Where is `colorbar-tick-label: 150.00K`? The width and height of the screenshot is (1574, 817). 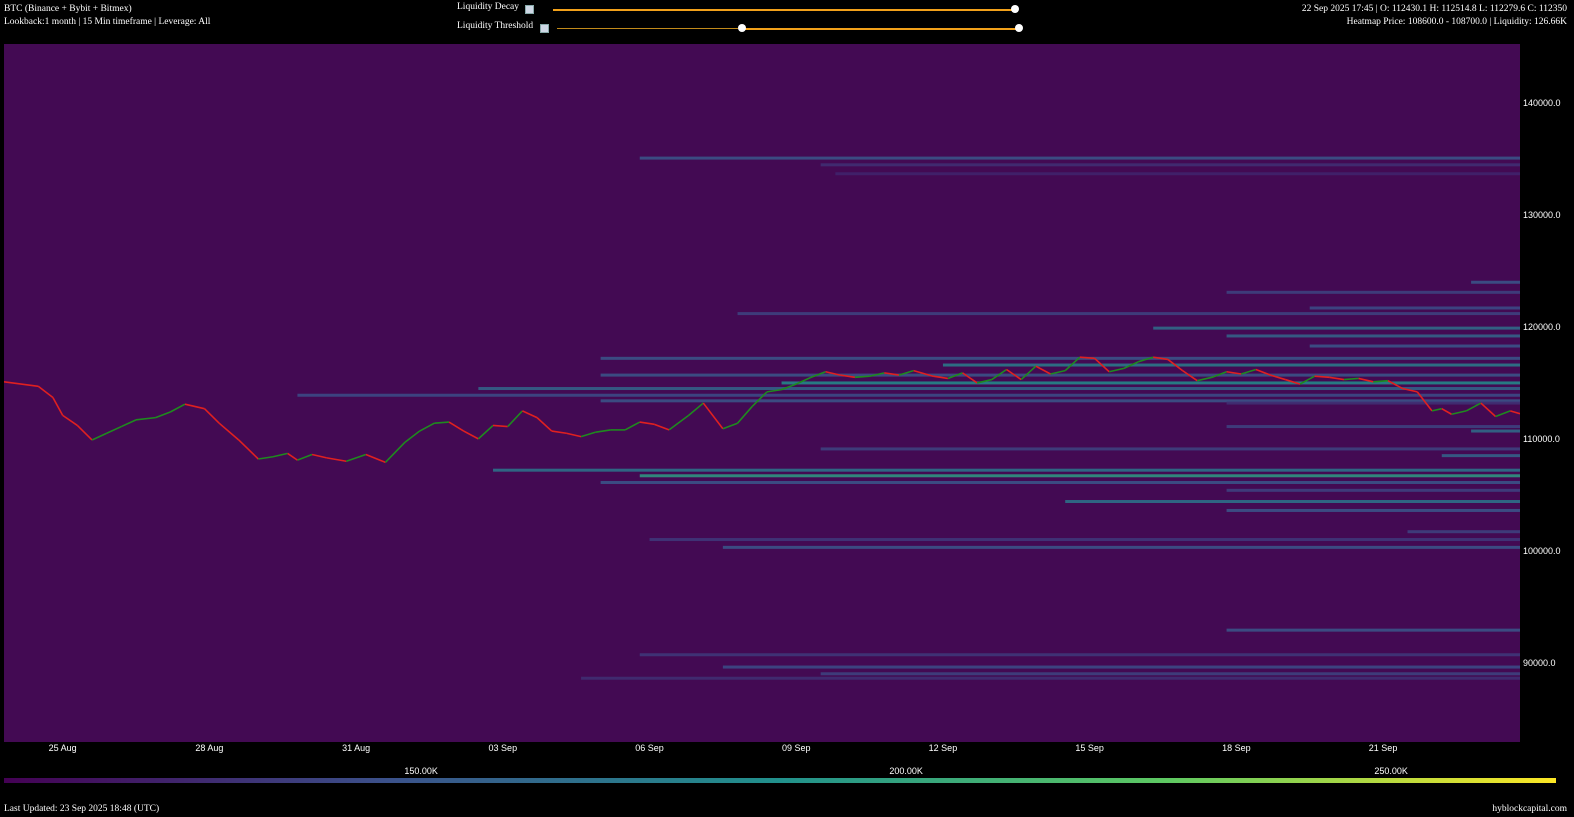 colorbar-tick-label: 150.00K is located at coordinates (421, 771).